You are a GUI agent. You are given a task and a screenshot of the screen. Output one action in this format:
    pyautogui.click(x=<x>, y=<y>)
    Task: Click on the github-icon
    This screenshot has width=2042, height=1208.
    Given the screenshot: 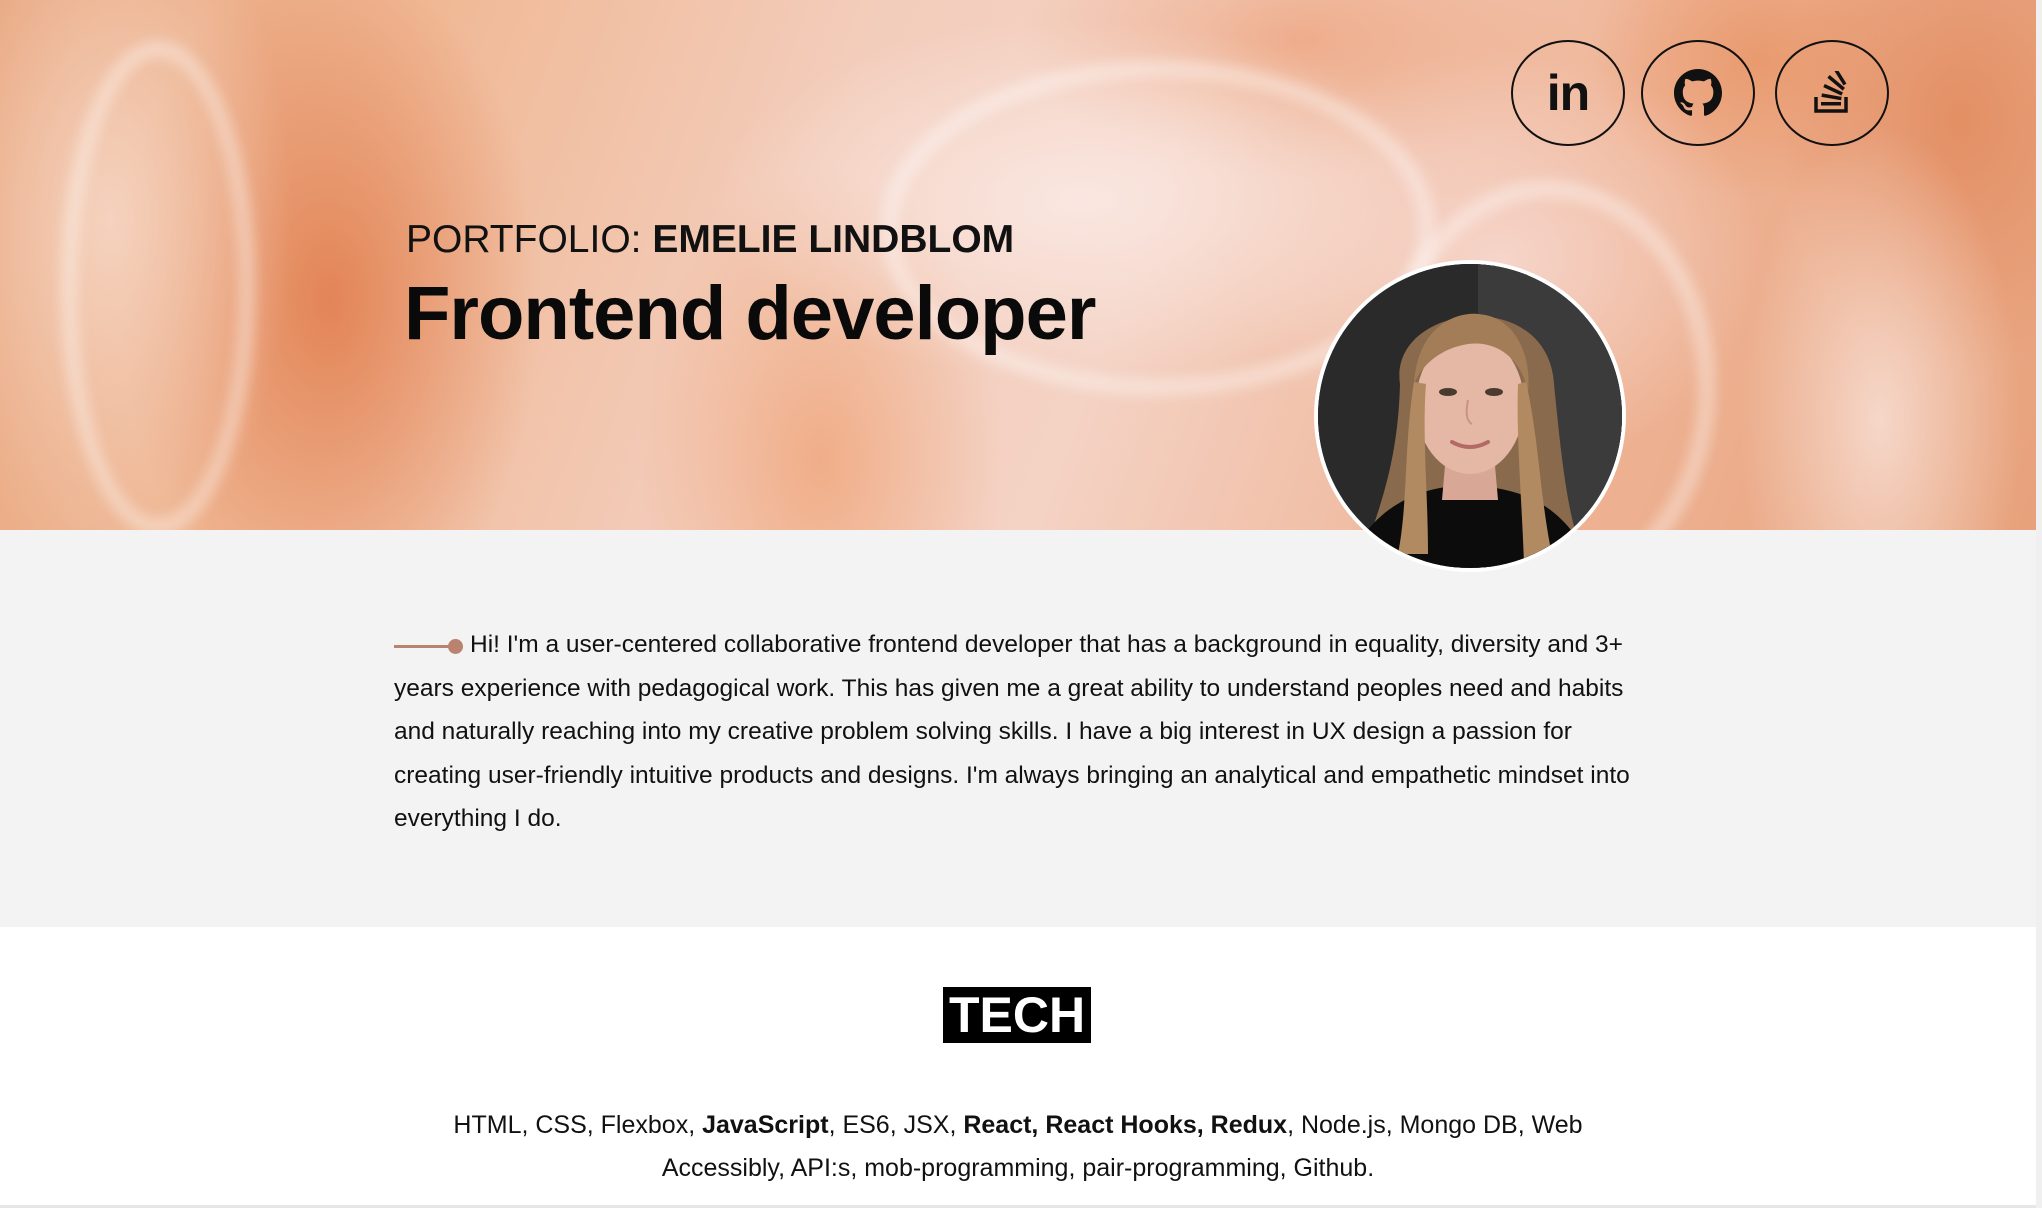 What is the action you would take?
    pyautogui.click(x=1698, y=92)
    